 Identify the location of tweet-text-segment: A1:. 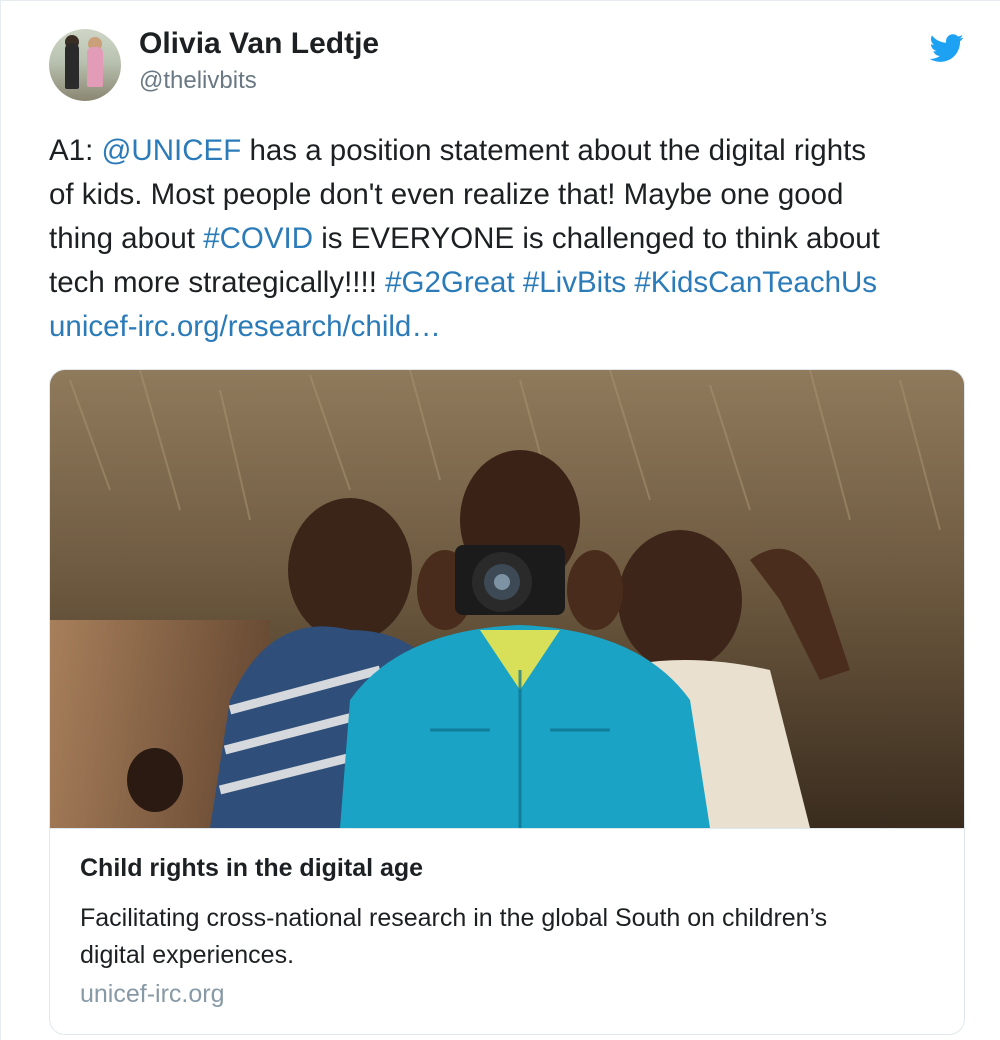
(75, 150).